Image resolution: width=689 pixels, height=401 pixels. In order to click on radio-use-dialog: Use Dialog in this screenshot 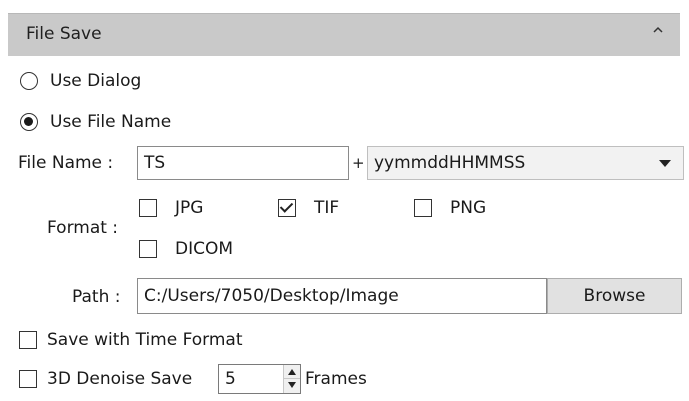, I will do `click(80, 81)`.